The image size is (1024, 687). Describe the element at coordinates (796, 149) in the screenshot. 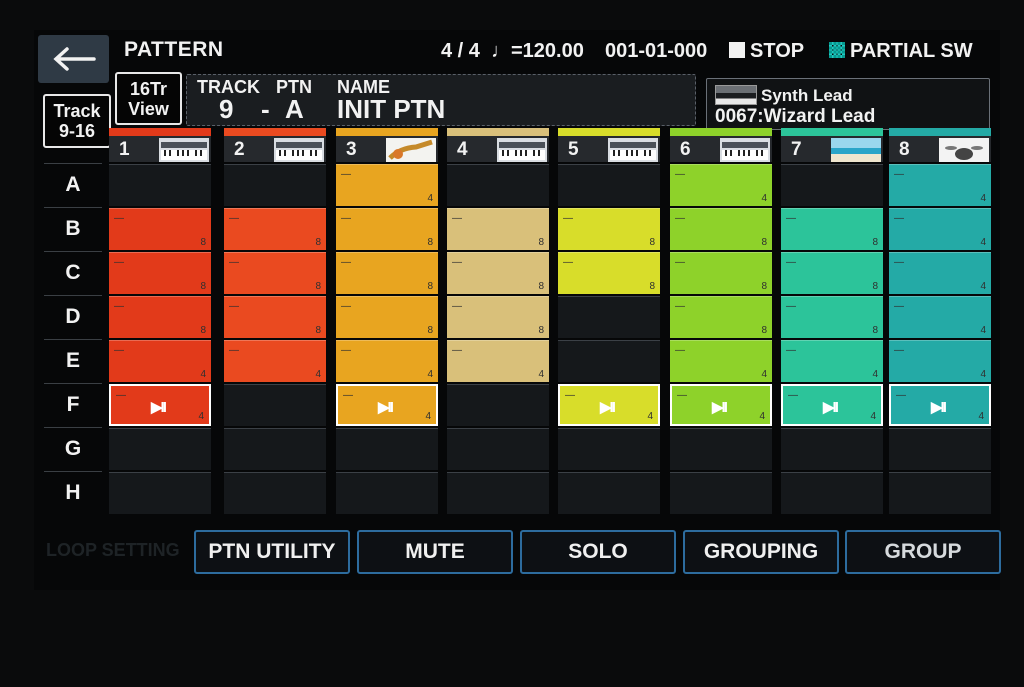

I see `track-number: 7` at that location.